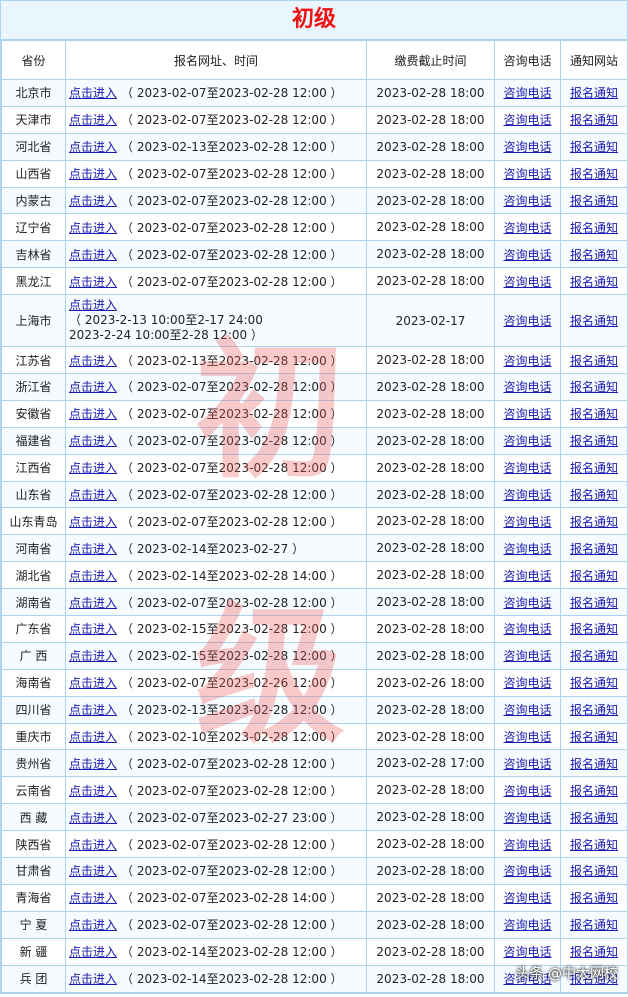 This screenshot has height=997, width=628. I want to click on province-cell: 重庆市, so click(33, 736).